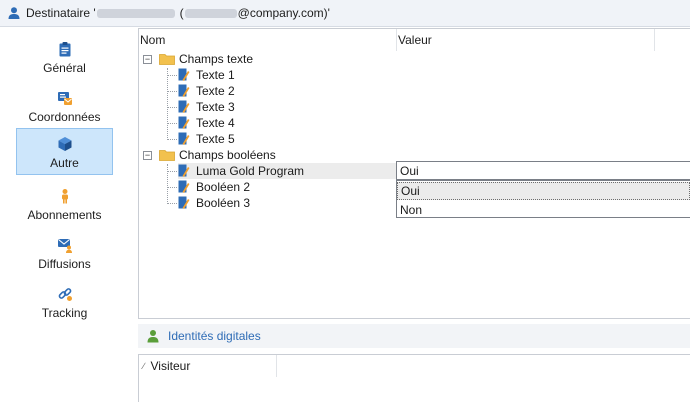 The height and width of the screenshot is (402, 690). I want to click on tree-group-champs-texte: Champs texte, so click(206, 59).